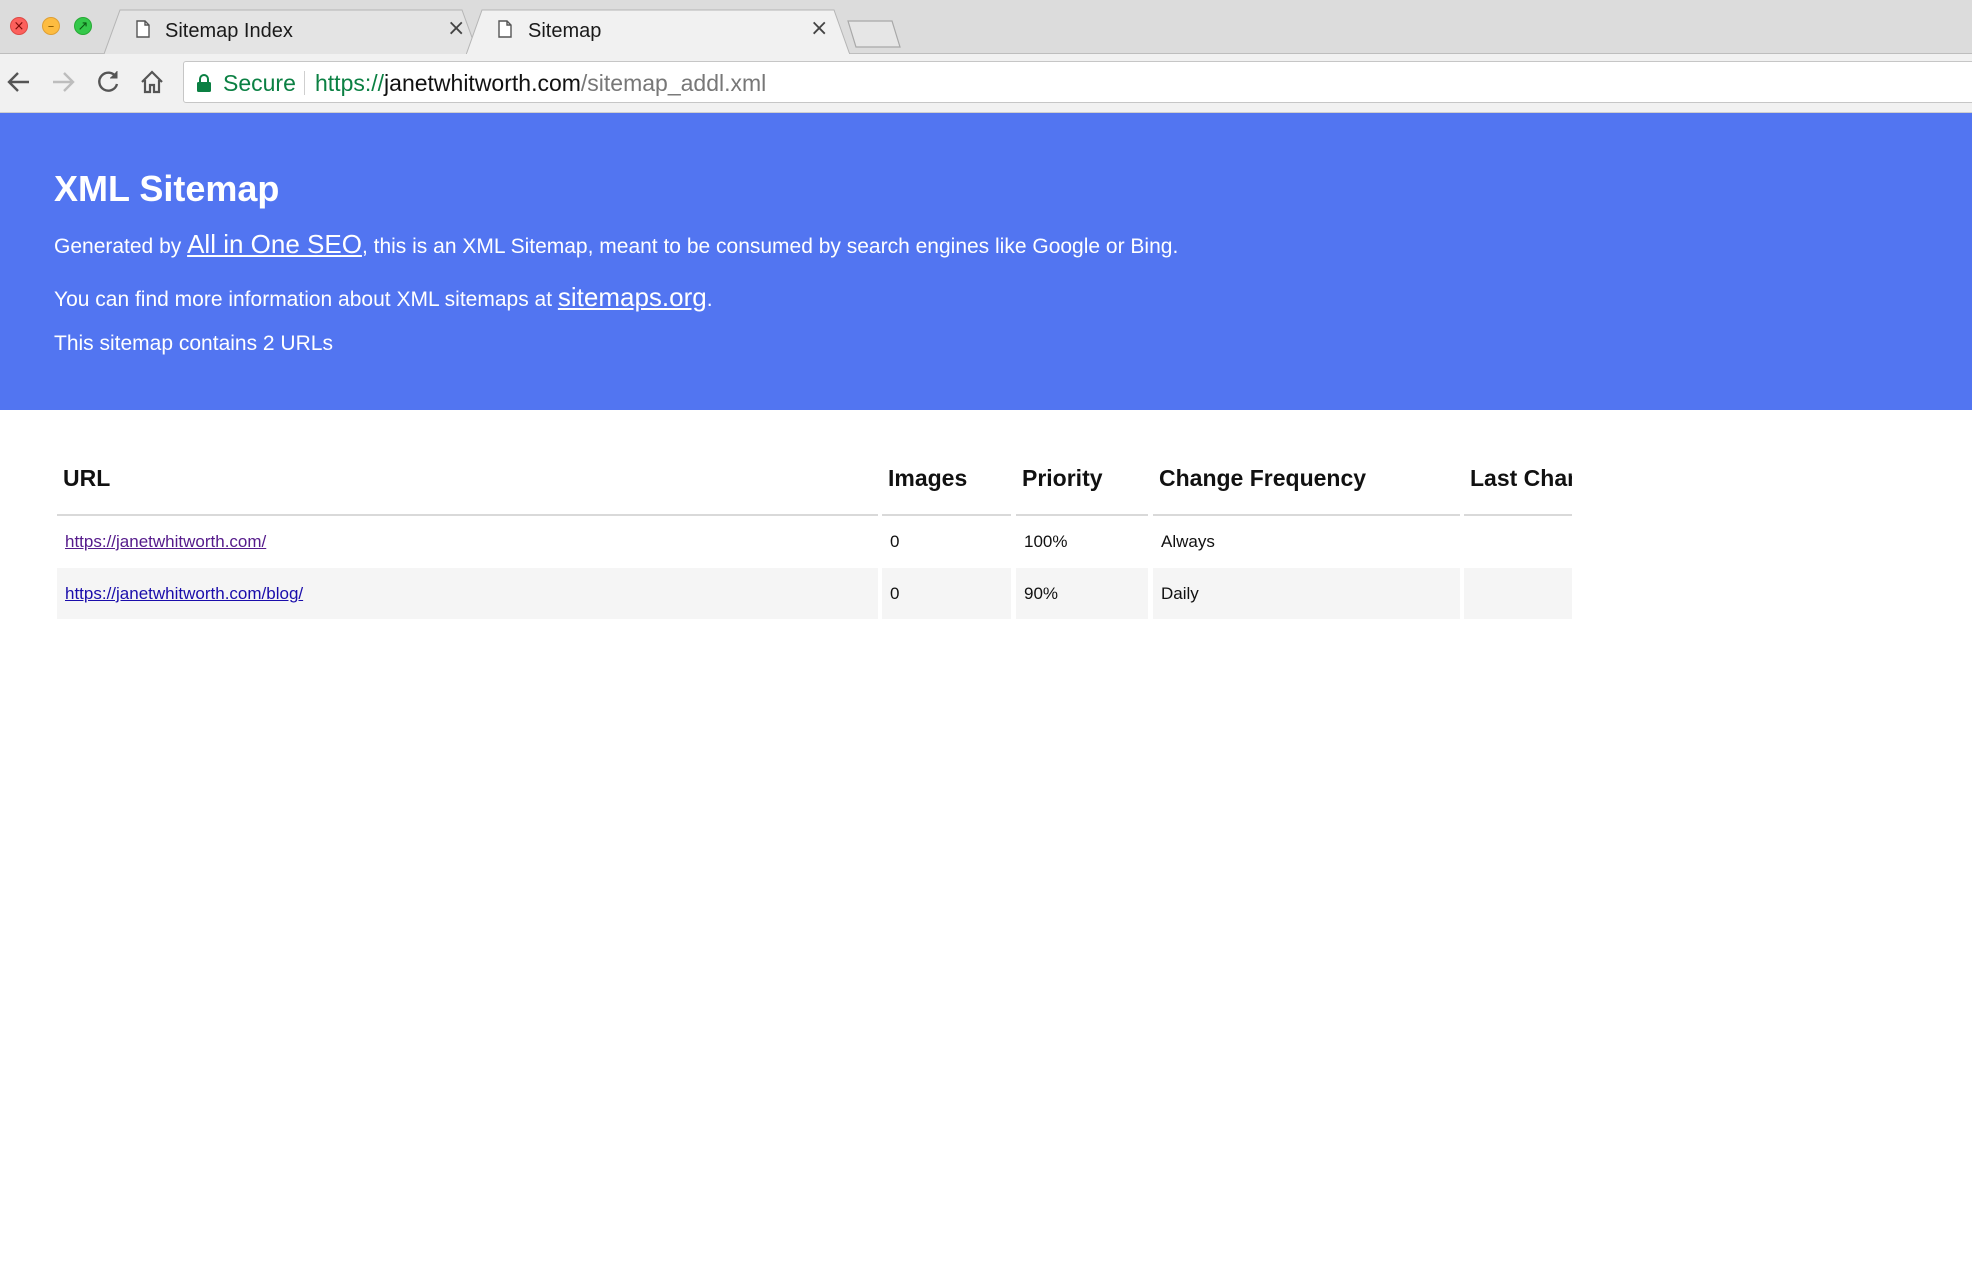 The image size is (1972, 1278). I want to click on info-suffix: ., so click(709, 299).